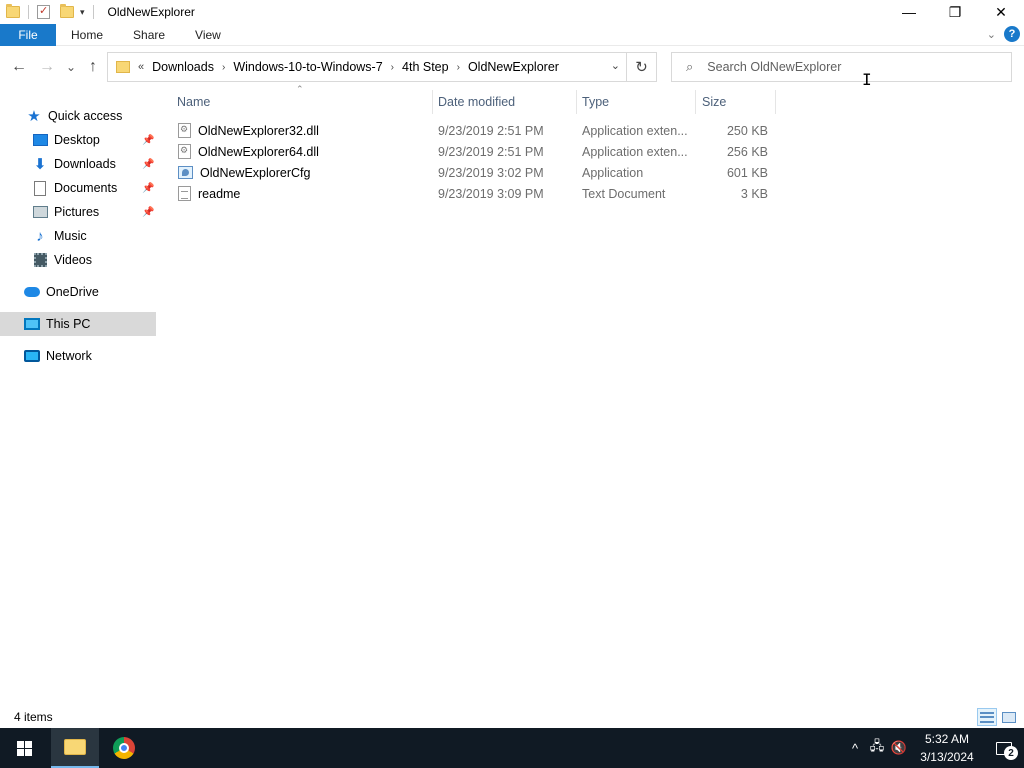  What do you see at coordinates (867, 79) in the screenshot?
I see `text-cursor-icon: I` at bounding box center [867, 79].